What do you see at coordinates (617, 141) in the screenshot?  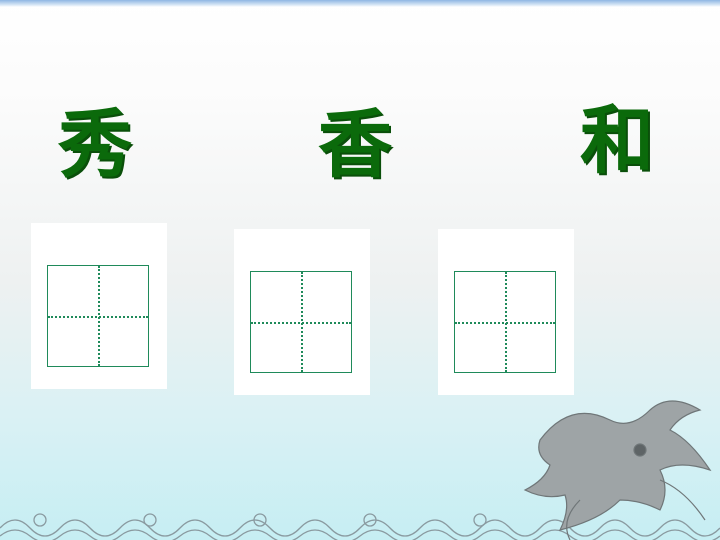 I see `character-he: 和` at bounding box center [617, 141].